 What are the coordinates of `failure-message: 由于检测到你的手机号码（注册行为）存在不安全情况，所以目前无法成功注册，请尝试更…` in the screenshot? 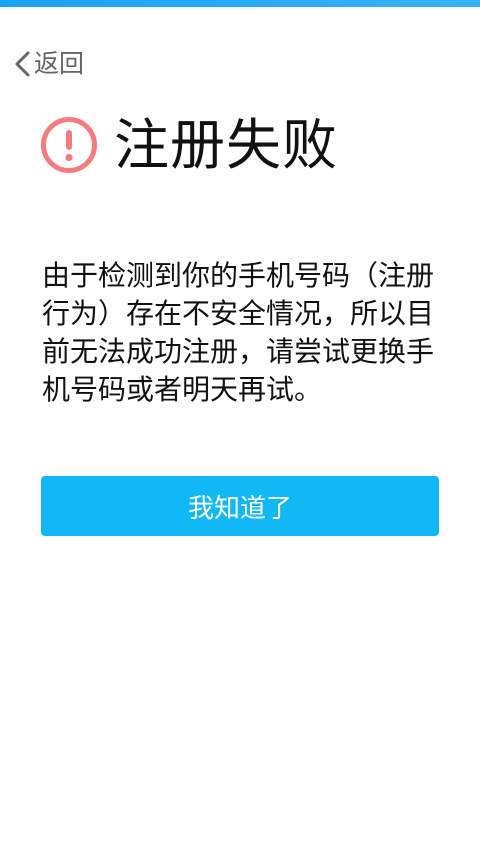 It's located at (238, 332).